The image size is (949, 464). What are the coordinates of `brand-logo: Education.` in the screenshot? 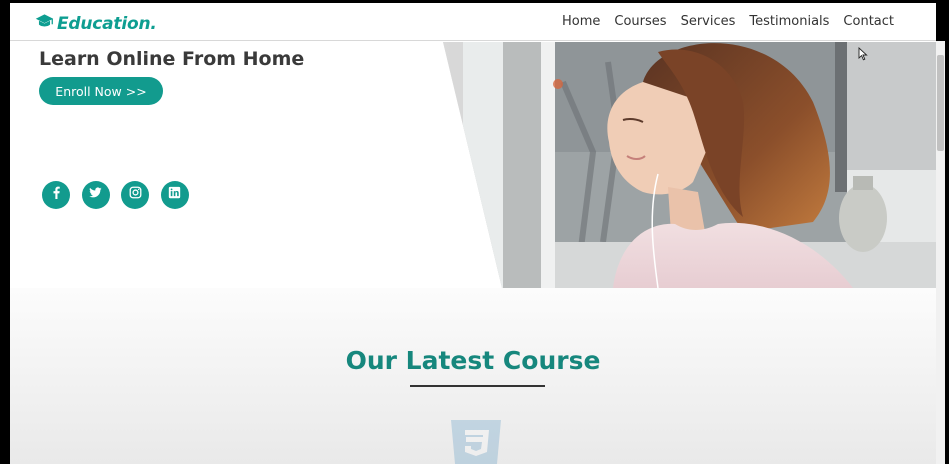 It's located at (96, 24).